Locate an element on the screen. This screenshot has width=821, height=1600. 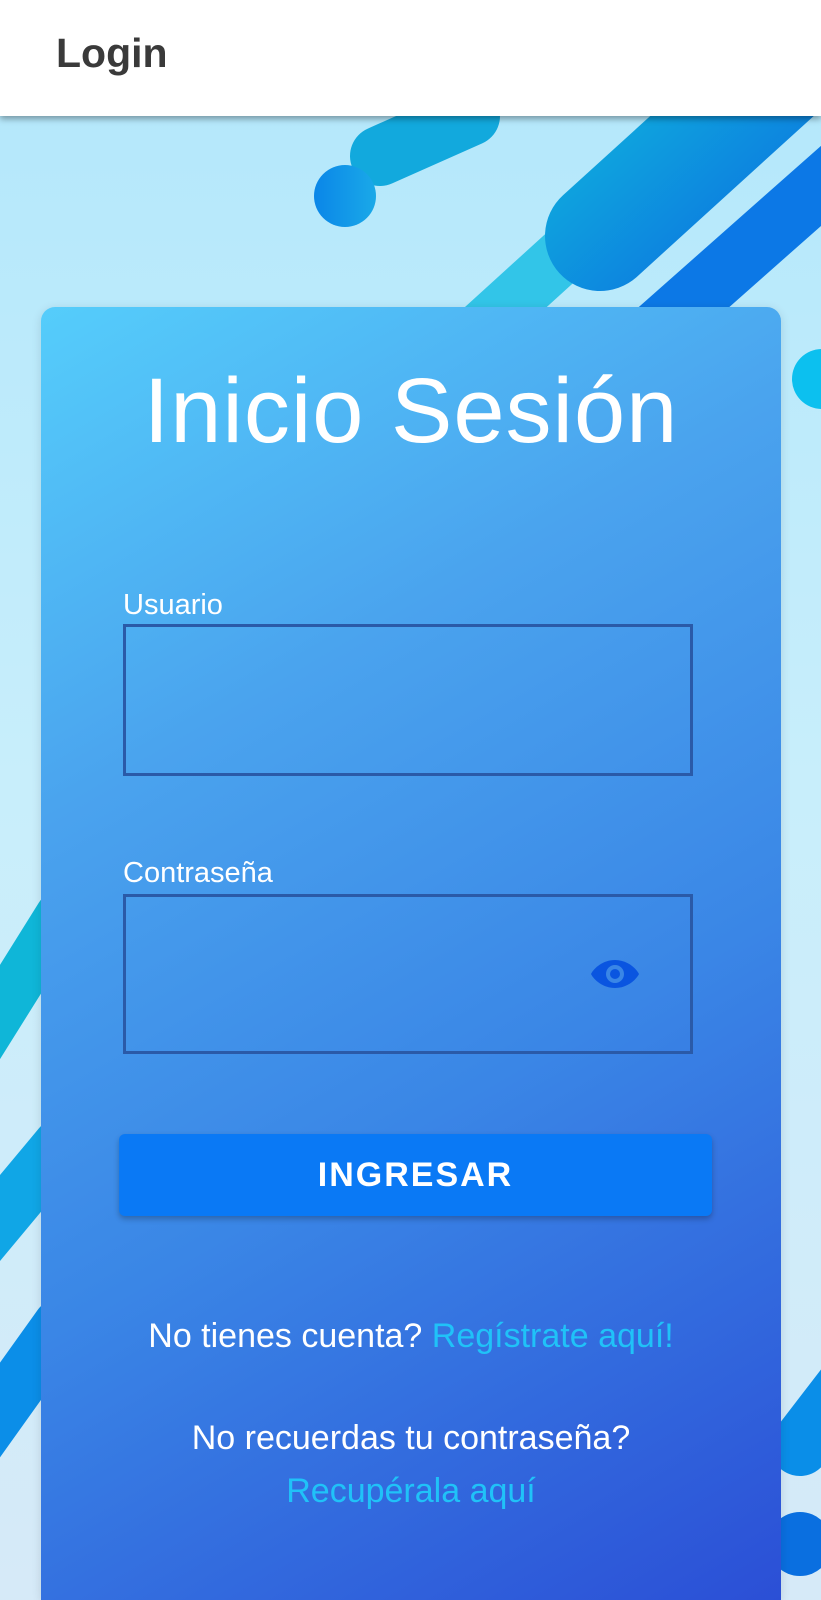
recover-text: No recuerdas tu contraseña? is located at coordinates (411, 1438).